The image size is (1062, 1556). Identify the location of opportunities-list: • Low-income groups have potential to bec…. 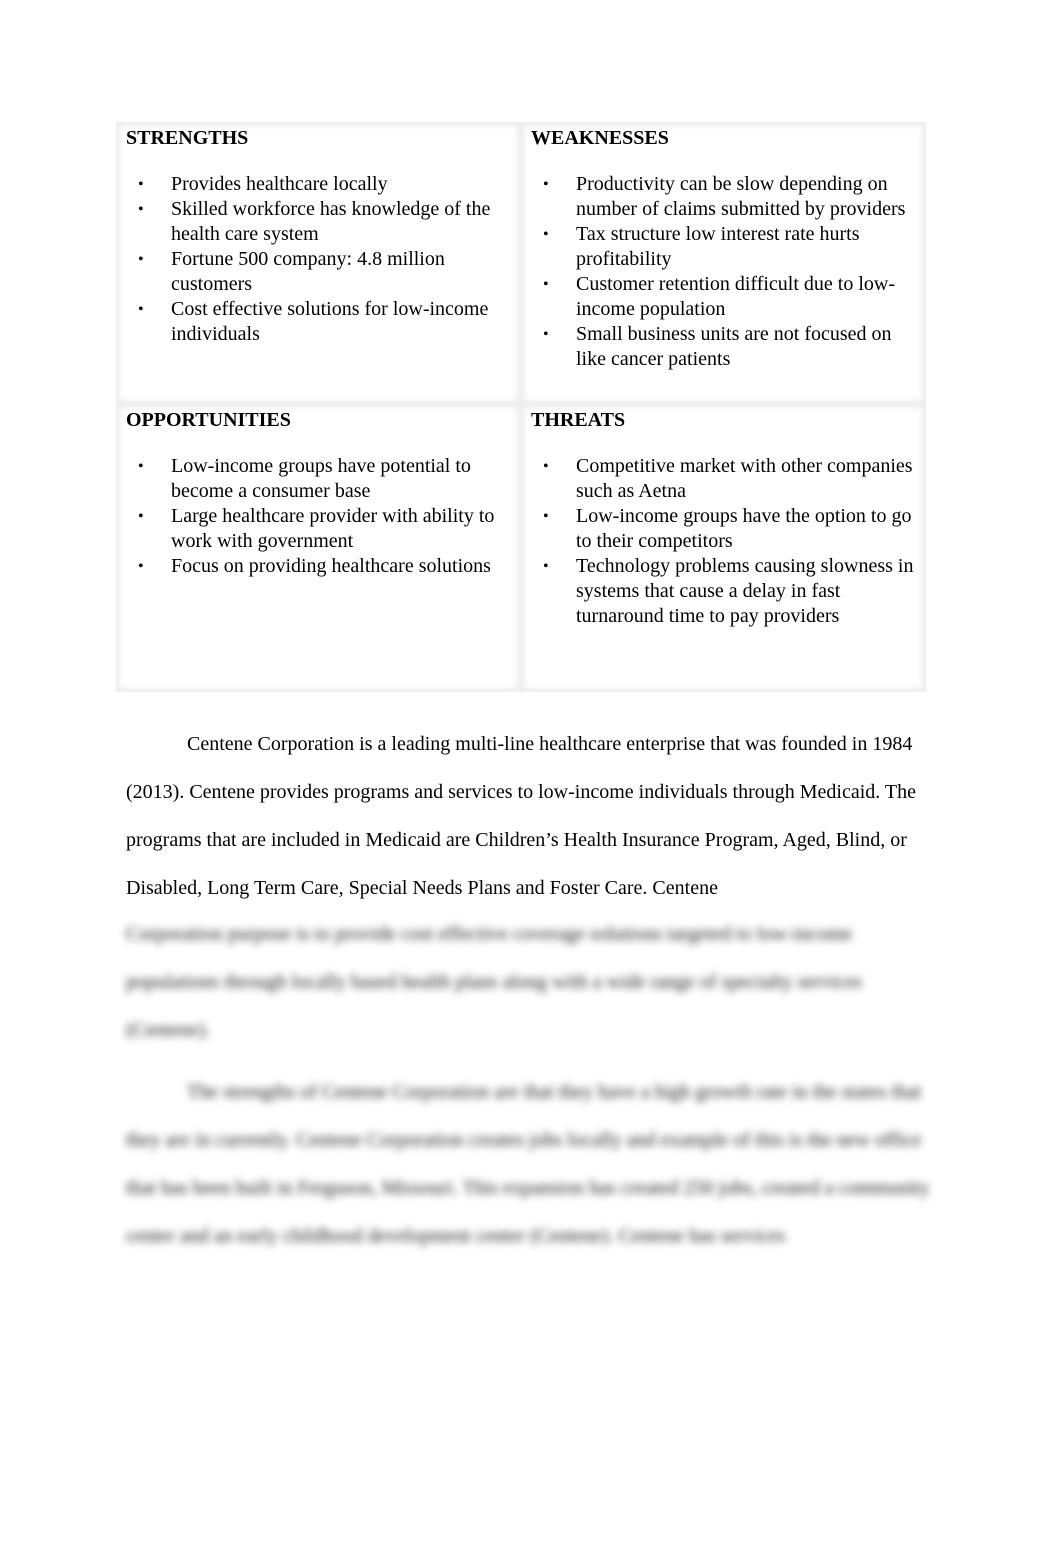
(318, 516).